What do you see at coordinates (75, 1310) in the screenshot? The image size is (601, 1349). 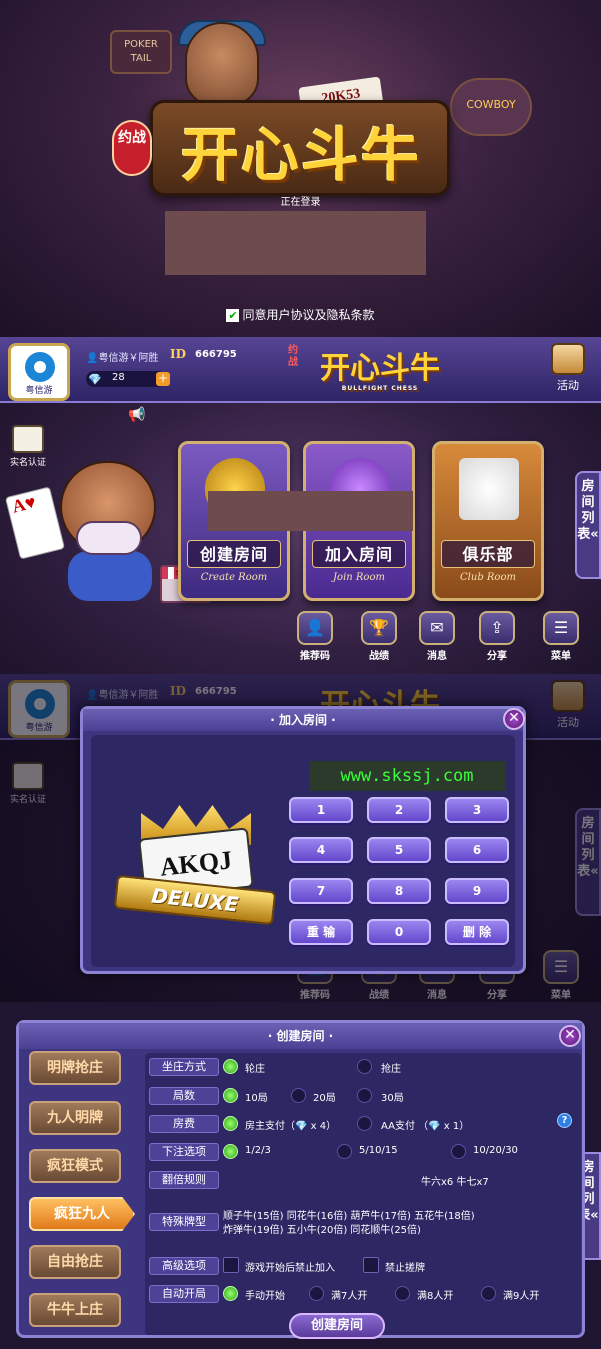 I see `mode-tab: 牛牛上庄` at bounding box center [75, 1310].